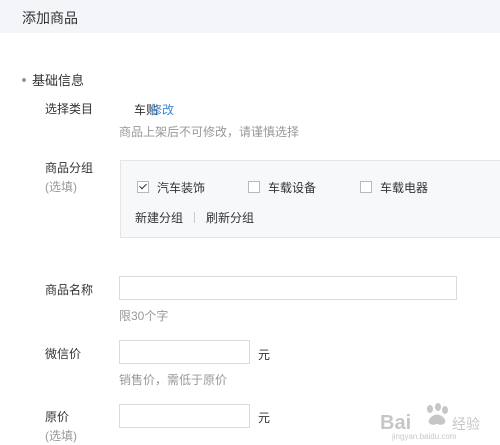 This screenshot has width=500, height=445. I want to click on svg-text: jingyan.baidu.com, so click(424, 436).